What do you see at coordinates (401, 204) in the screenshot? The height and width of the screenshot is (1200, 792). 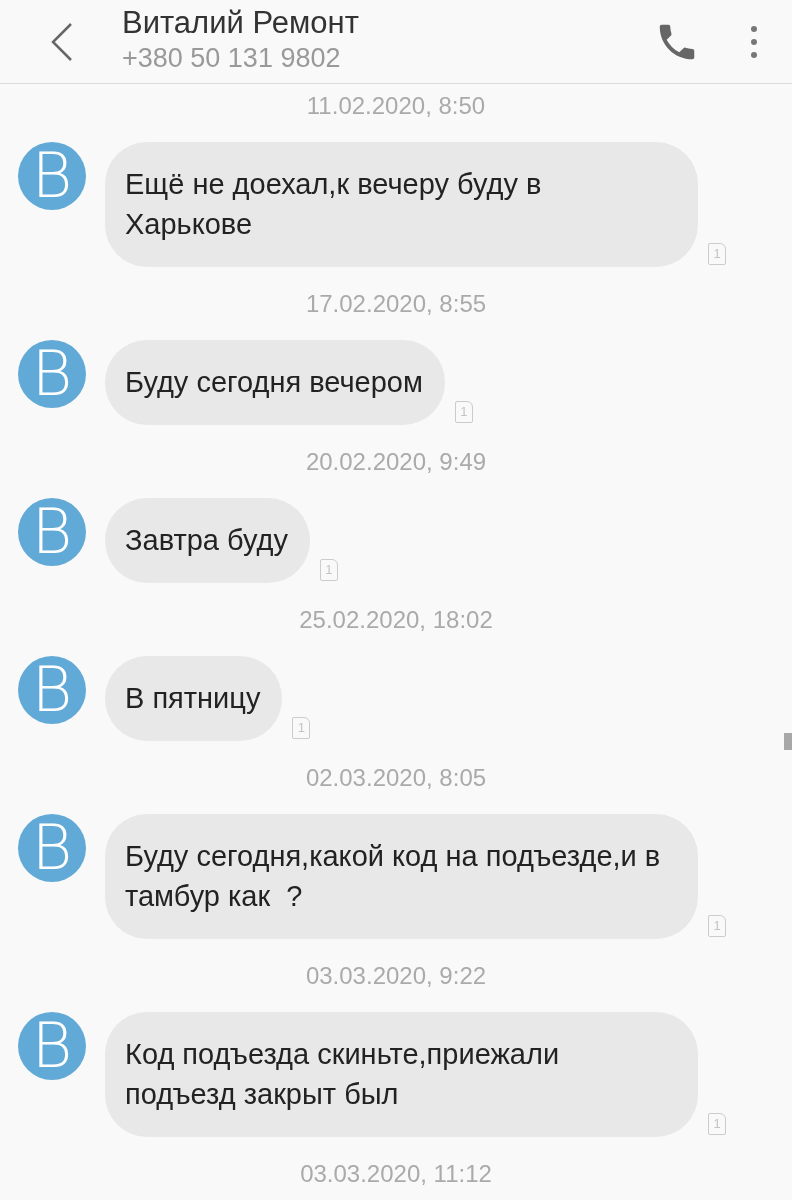 I see `message-bubble: Ещё не доехал,к вечеру буду в Харькове` at bounding box center [401, 204].